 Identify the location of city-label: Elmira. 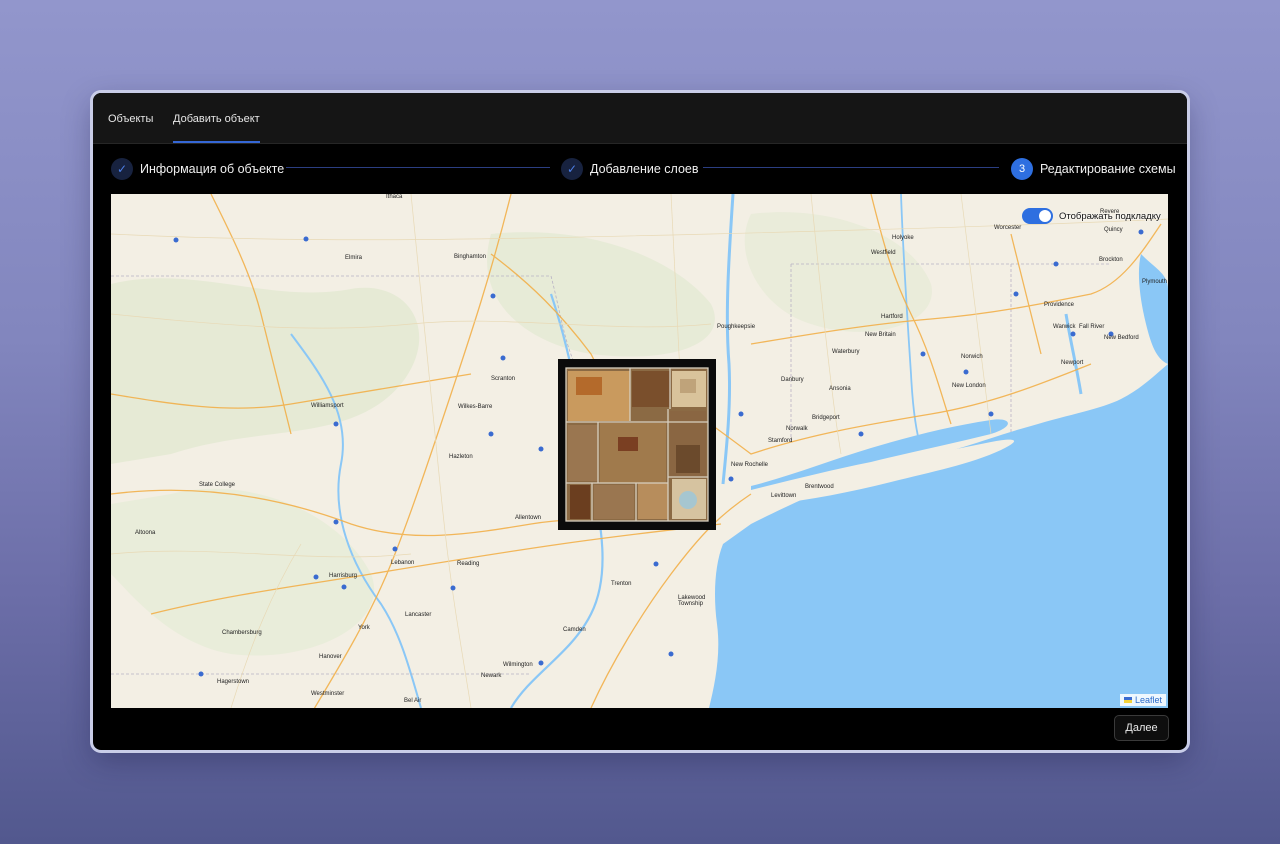
(354, 258).